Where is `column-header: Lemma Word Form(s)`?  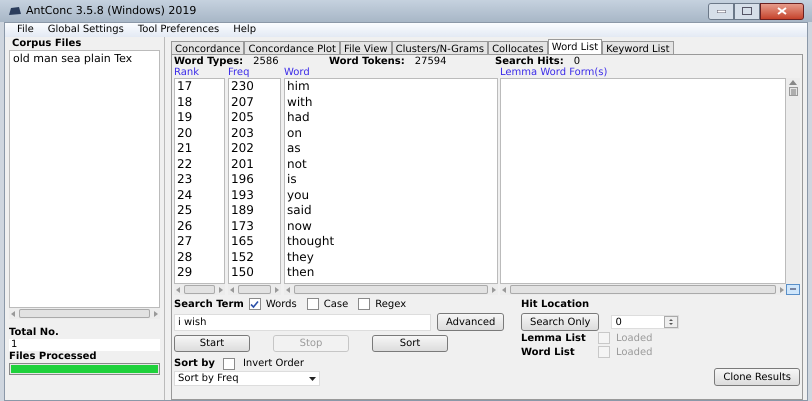 column-header: Lemma Word Form(s) is located at coordinates (650, 72).